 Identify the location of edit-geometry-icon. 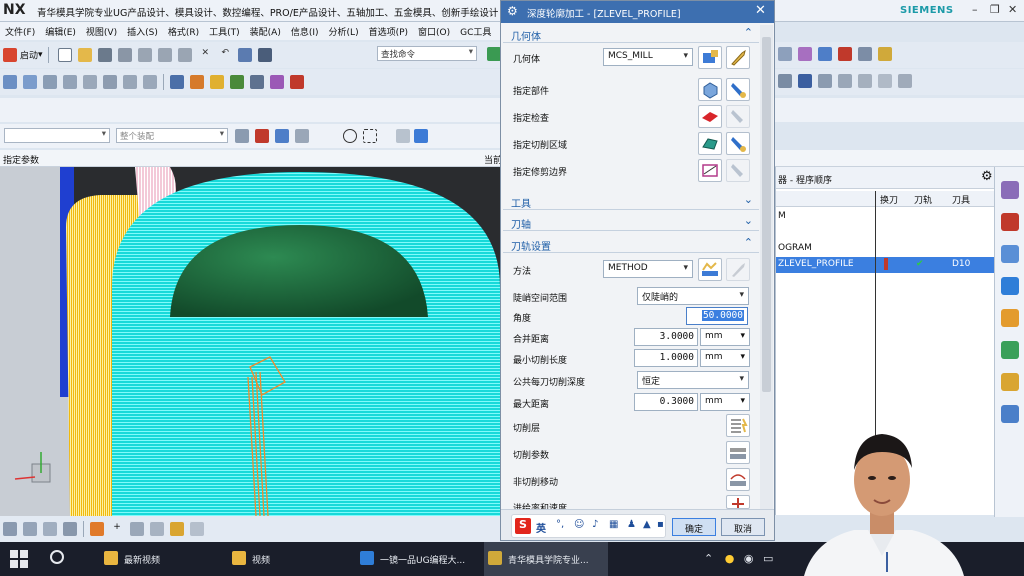
(738, 57).